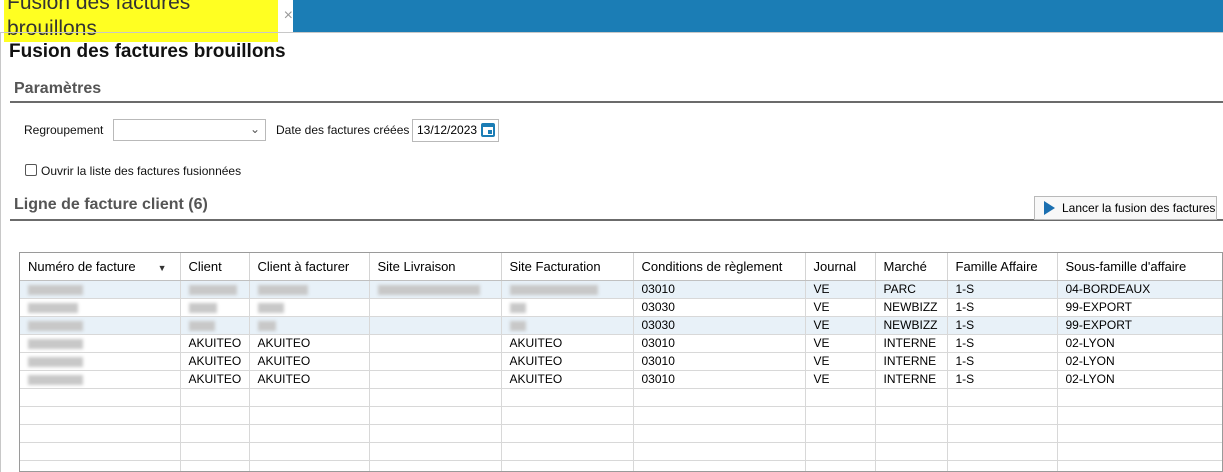 The image size is (1223, 472). What do you see at coordinates (162, 268) in the screenshot?
I see `sort-desc-icon: ▼` at bounding box center [162, 268].